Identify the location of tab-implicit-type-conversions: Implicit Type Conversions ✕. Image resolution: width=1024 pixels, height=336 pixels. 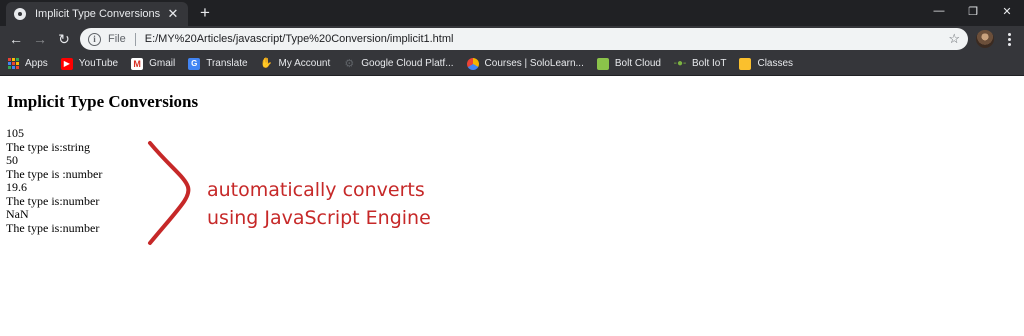
(97, 14).